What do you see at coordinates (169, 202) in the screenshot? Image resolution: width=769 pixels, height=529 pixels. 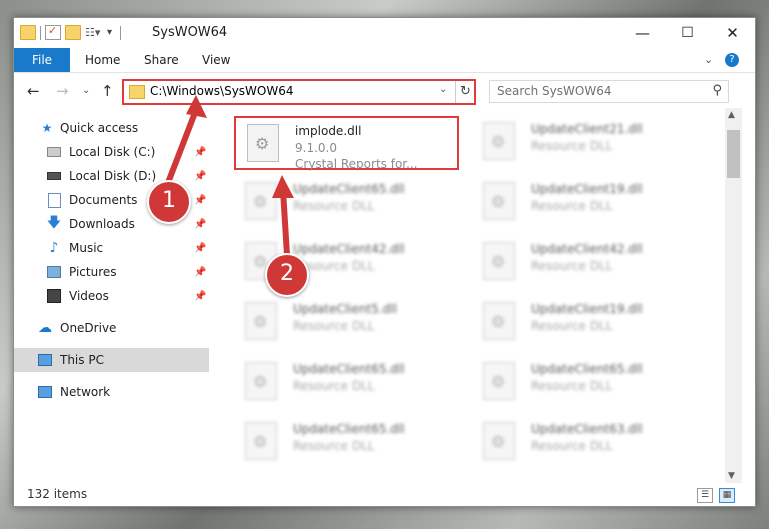 I see `callout-badge-1: 1` at bounding box center [169, 202].